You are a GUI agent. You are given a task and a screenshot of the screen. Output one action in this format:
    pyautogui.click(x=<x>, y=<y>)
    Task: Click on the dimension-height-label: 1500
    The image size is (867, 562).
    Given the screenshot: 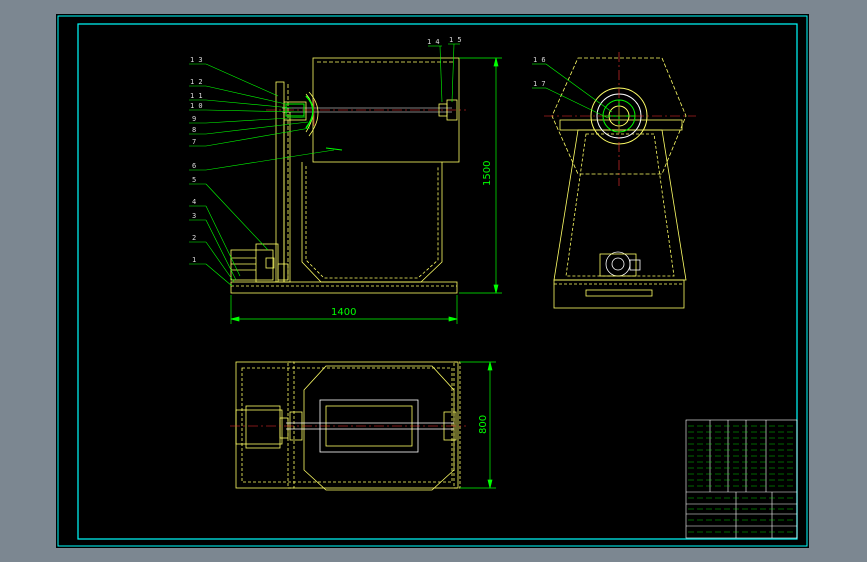 What is the action you would take?
    pyautogui.click(x=487, y=173)
    